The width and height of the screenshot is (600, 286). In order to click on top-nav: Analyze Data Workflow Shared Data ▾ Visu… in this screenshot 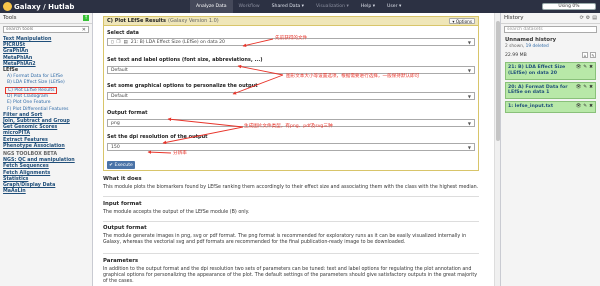, I will do `click(298, 6)`.